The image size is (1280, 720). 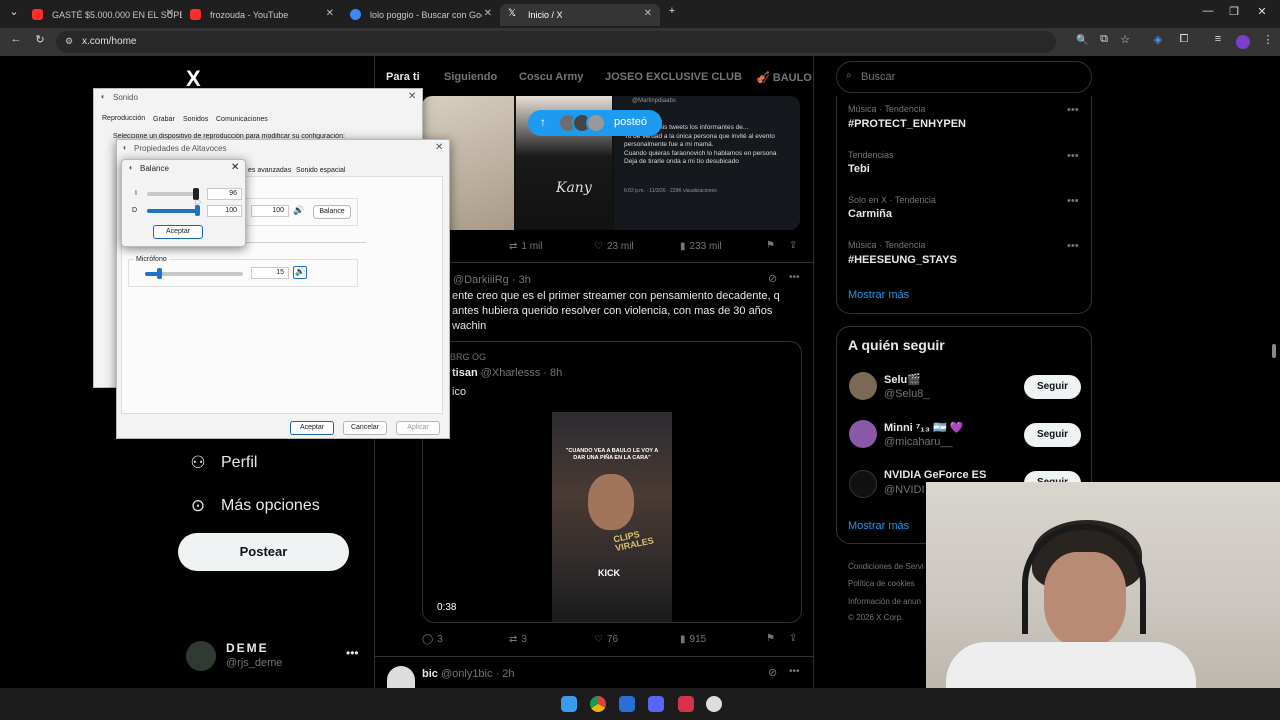 I want to click on bookmark-button: ⚑, so click(x=770, y=245).